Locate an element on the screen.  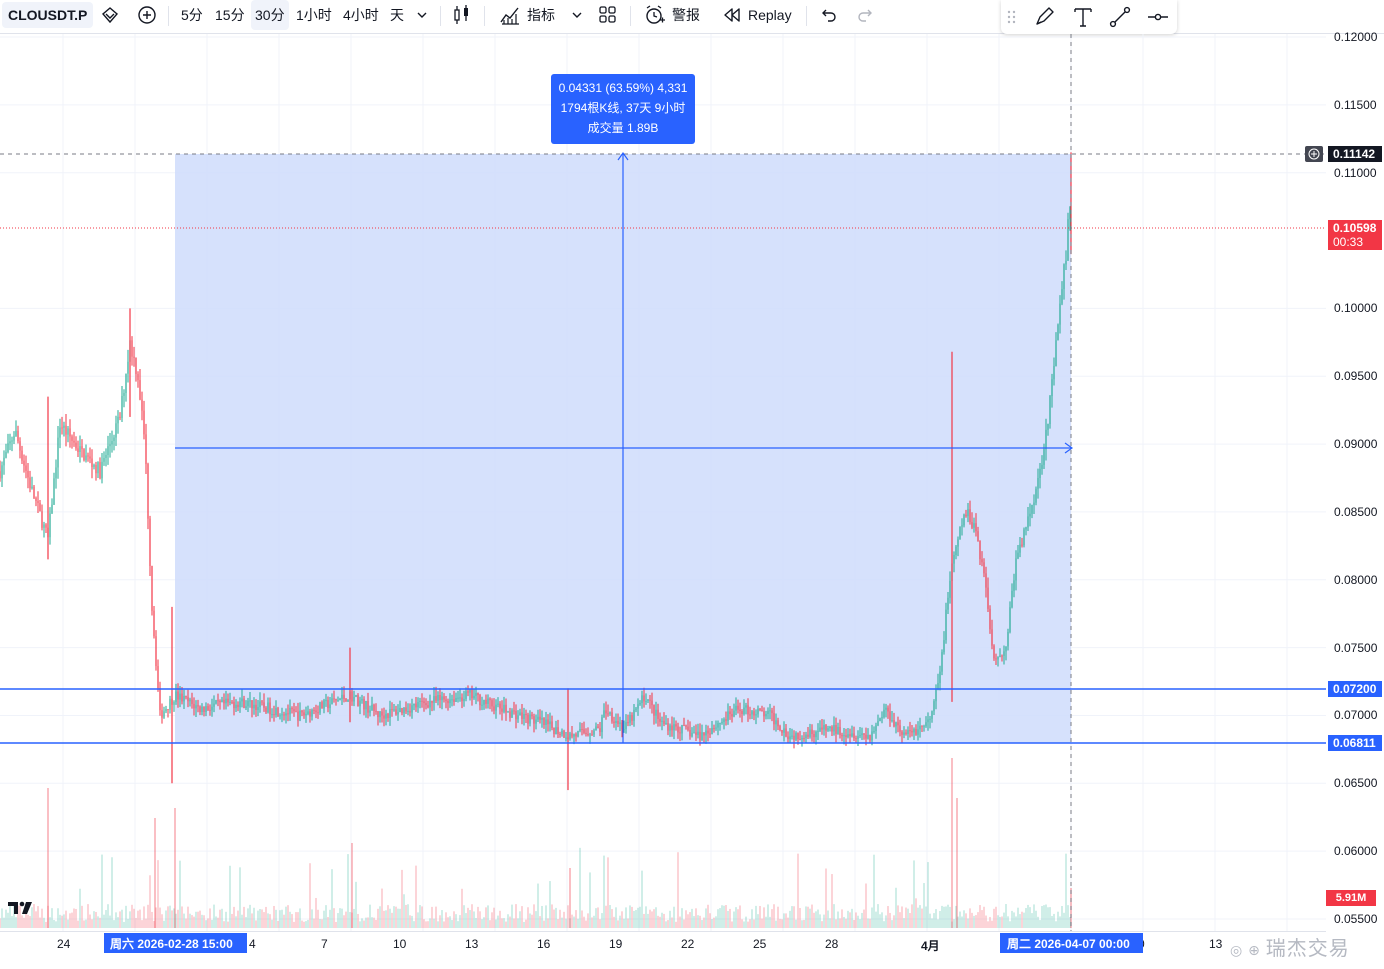
replay-button: Replay is located at coordinates (757, 15).